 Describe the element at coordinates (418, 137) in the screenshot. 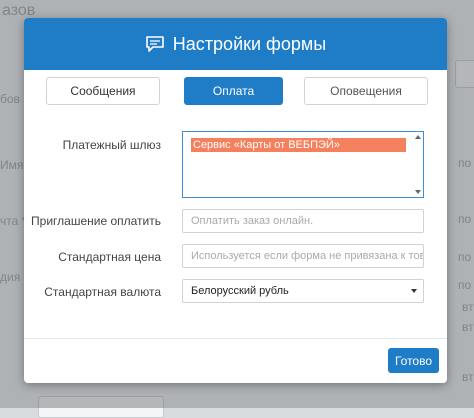

I see `scroll-up-icon` at that location.